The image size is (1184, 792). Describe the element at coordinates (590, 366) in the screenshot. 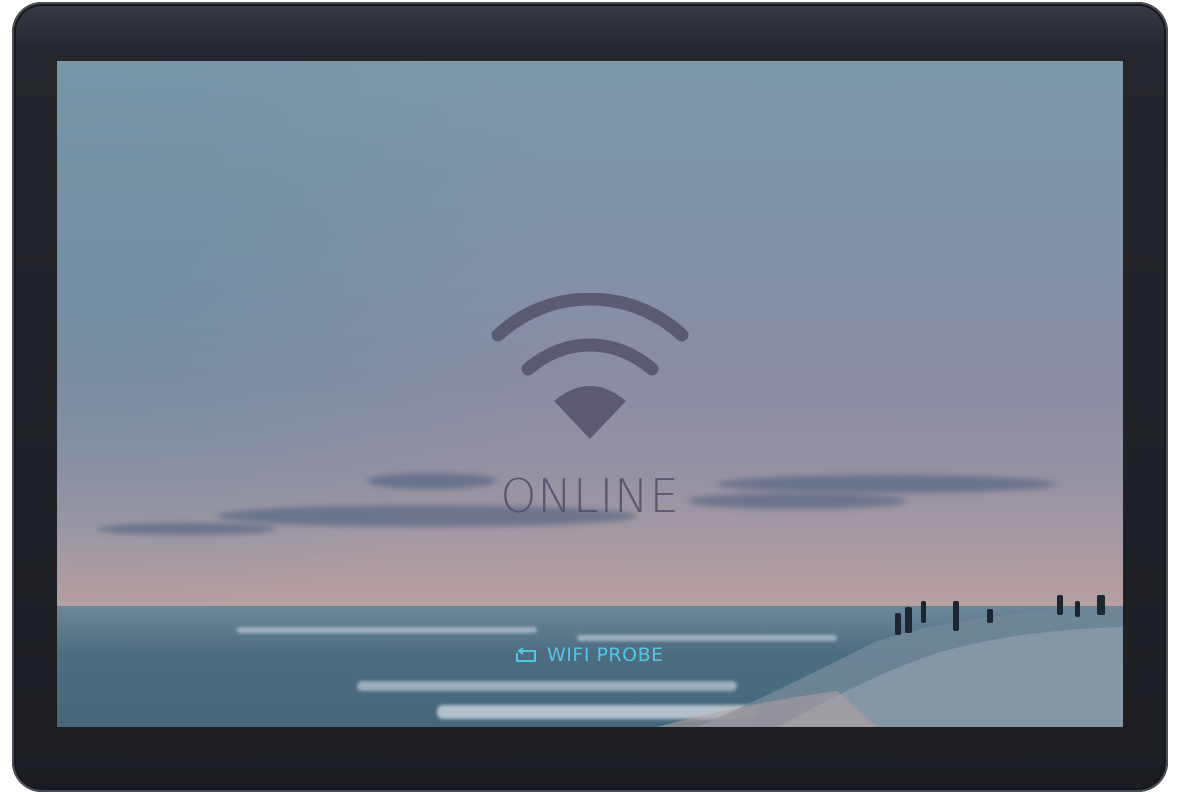

I see `wifi-icon` at that location.